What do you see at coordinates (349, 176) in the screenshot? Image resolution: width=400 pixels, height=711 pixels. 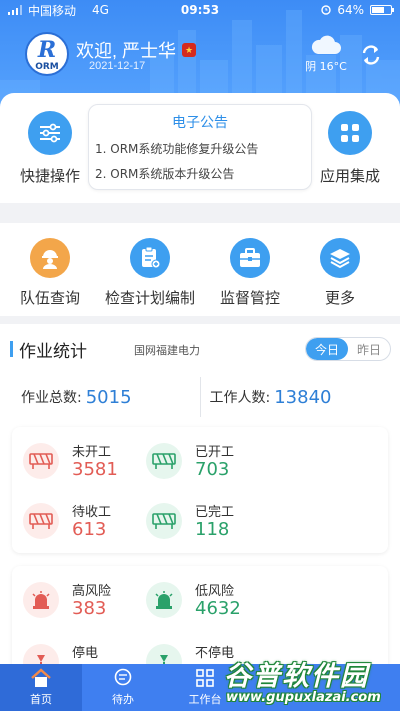 I see `app-integration-label: 应用集成` at bounding box center [349, 176].